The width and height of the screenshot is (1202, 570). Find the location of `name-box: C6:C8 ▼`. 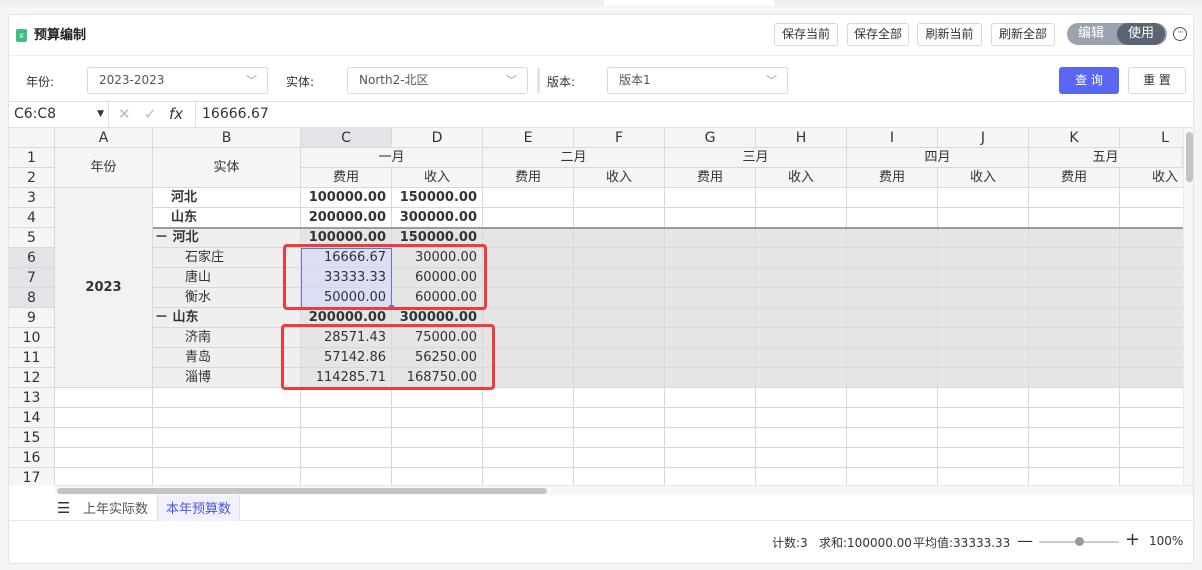

name-box: C6:C8 ▼ is located at coordinates (59, 114).